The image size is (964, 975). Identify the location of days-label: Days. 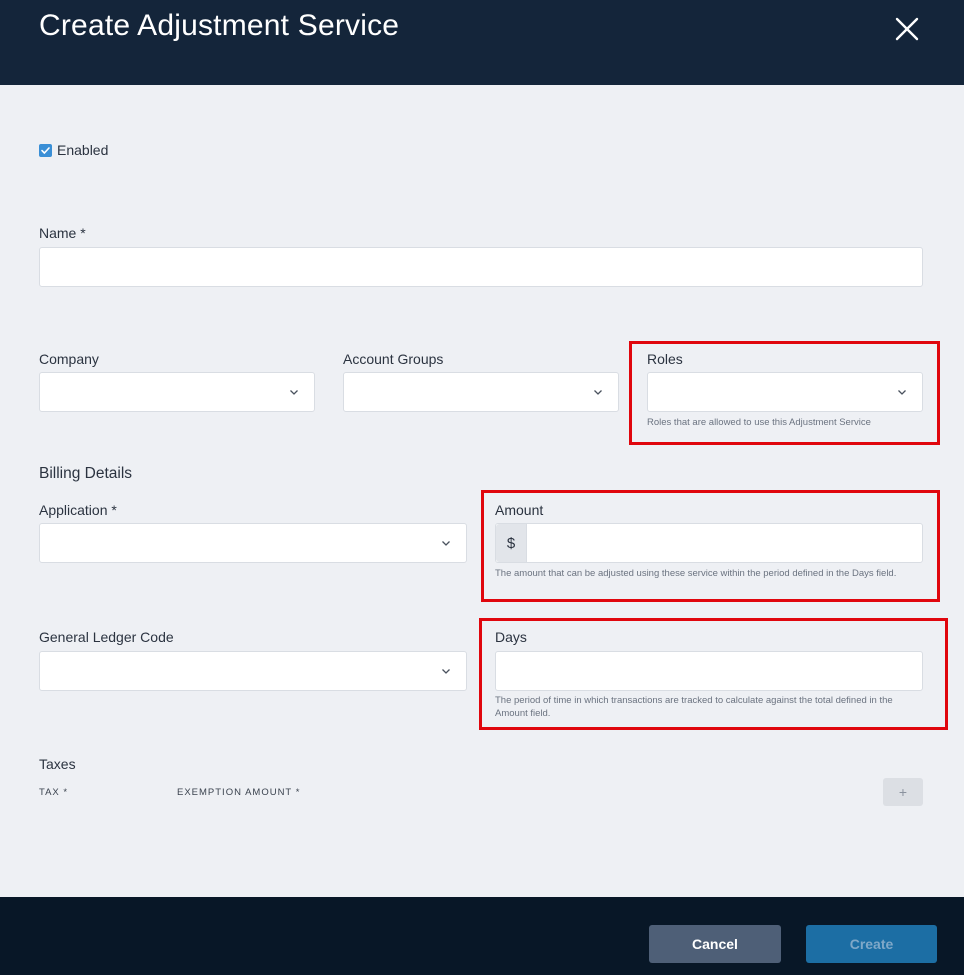
(511, 637).